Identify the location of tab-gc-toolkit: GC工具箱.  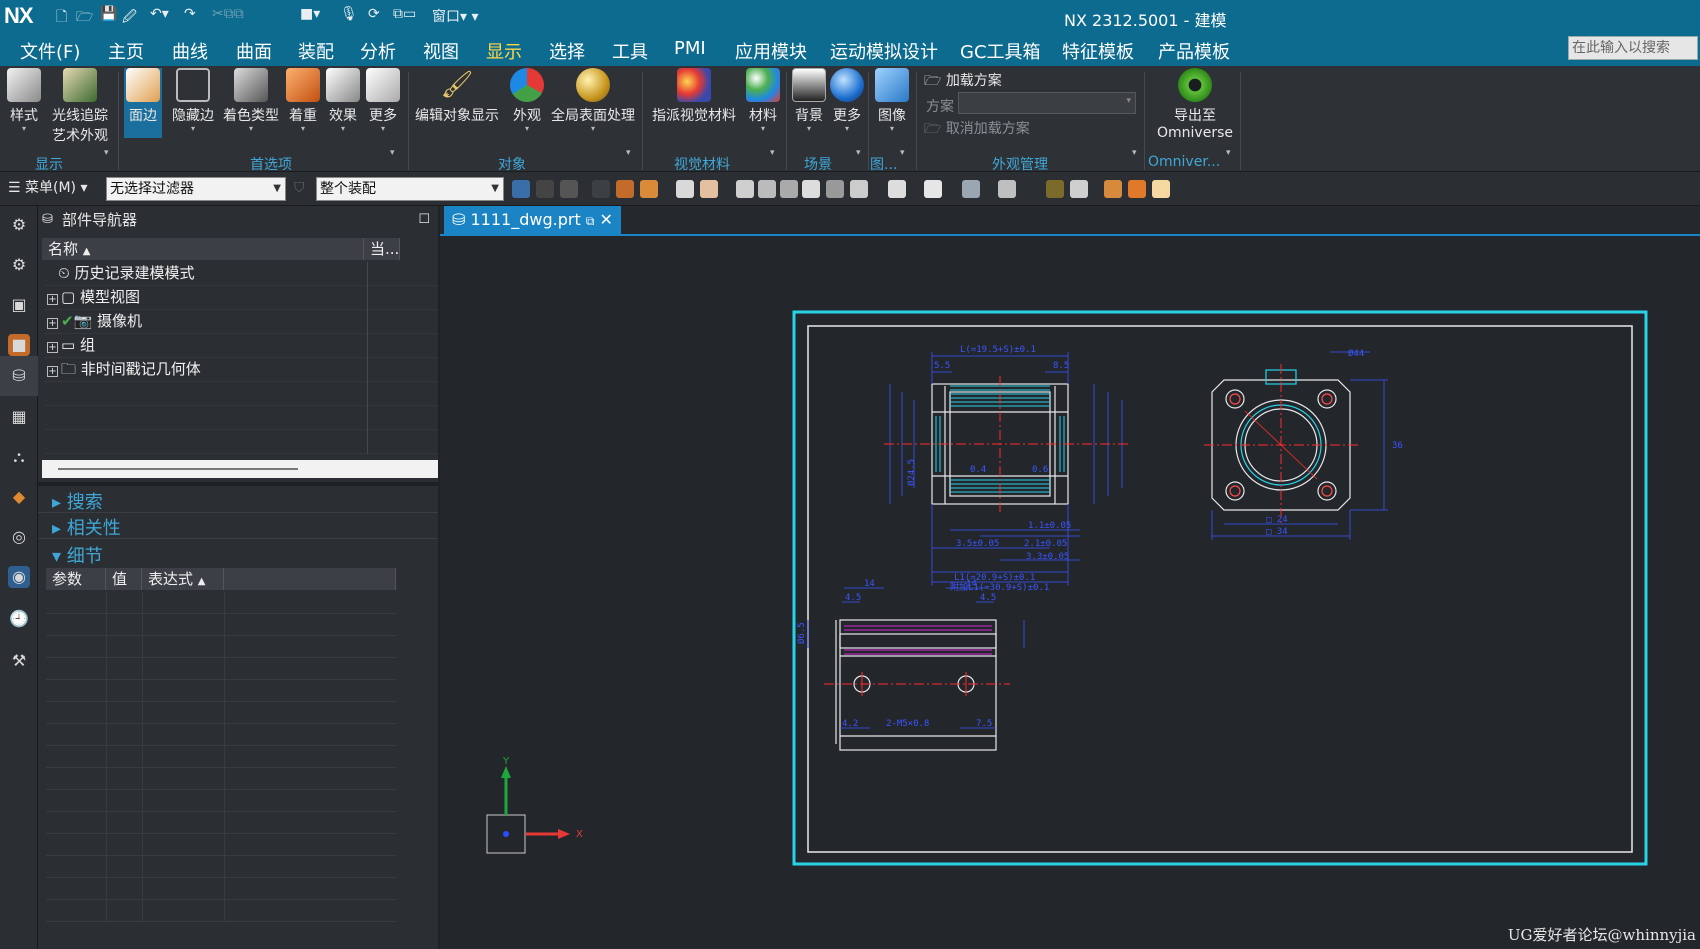
(1000, 51).